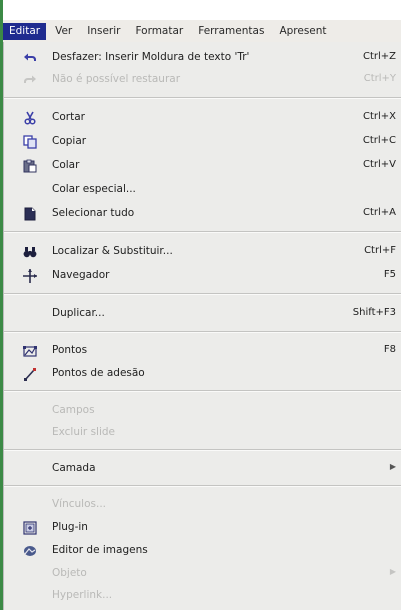 The width and height of the screenshot is (401, 610). I want to click on menu-item-label: Desfazer: Inserir Moldura de texto 'Tr', so click(151, 57).